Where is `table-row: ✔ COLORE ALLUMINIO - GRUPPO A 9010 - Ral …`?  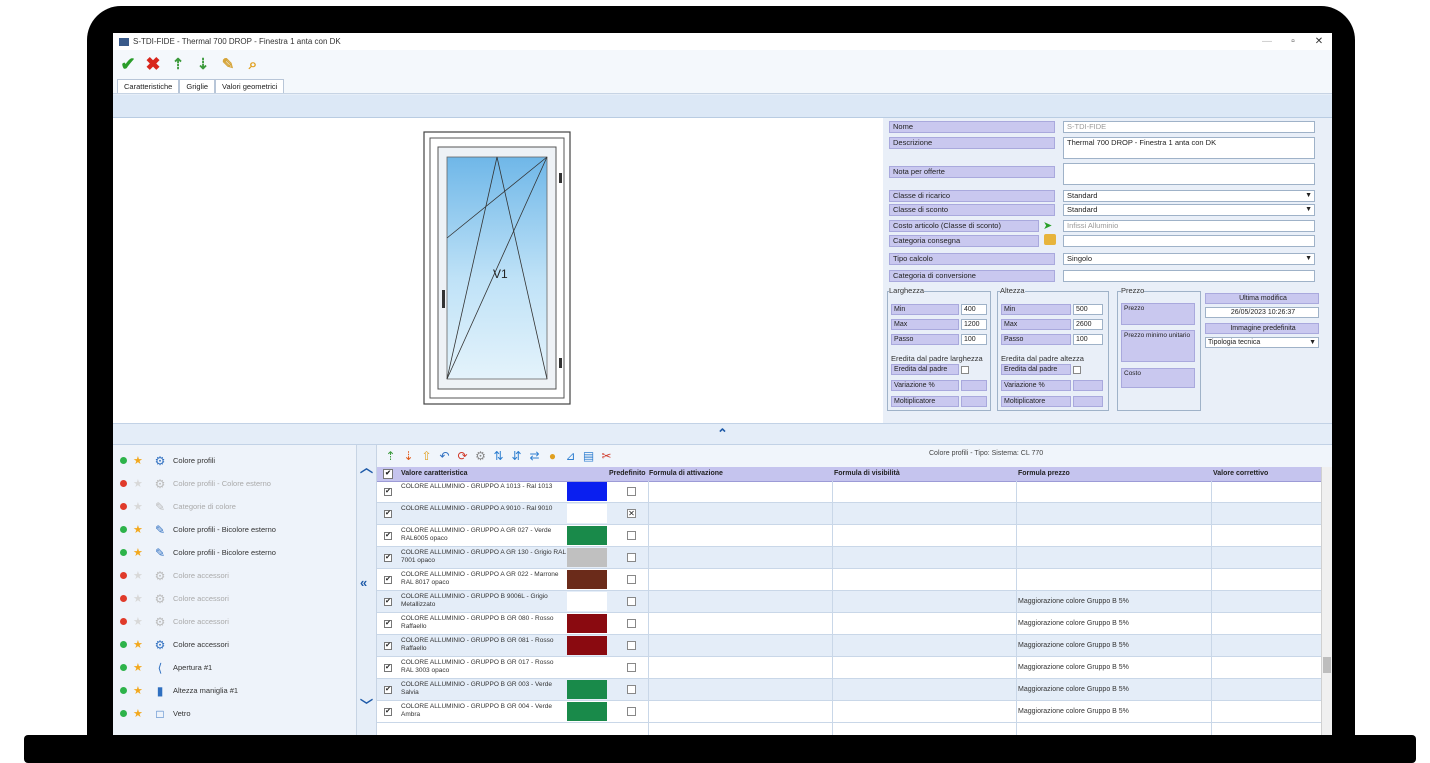
table-row: ✔ COLORE ALLUMINIO - GRUPPO A 9010 - Ral … is located at coordinates (849, 514).